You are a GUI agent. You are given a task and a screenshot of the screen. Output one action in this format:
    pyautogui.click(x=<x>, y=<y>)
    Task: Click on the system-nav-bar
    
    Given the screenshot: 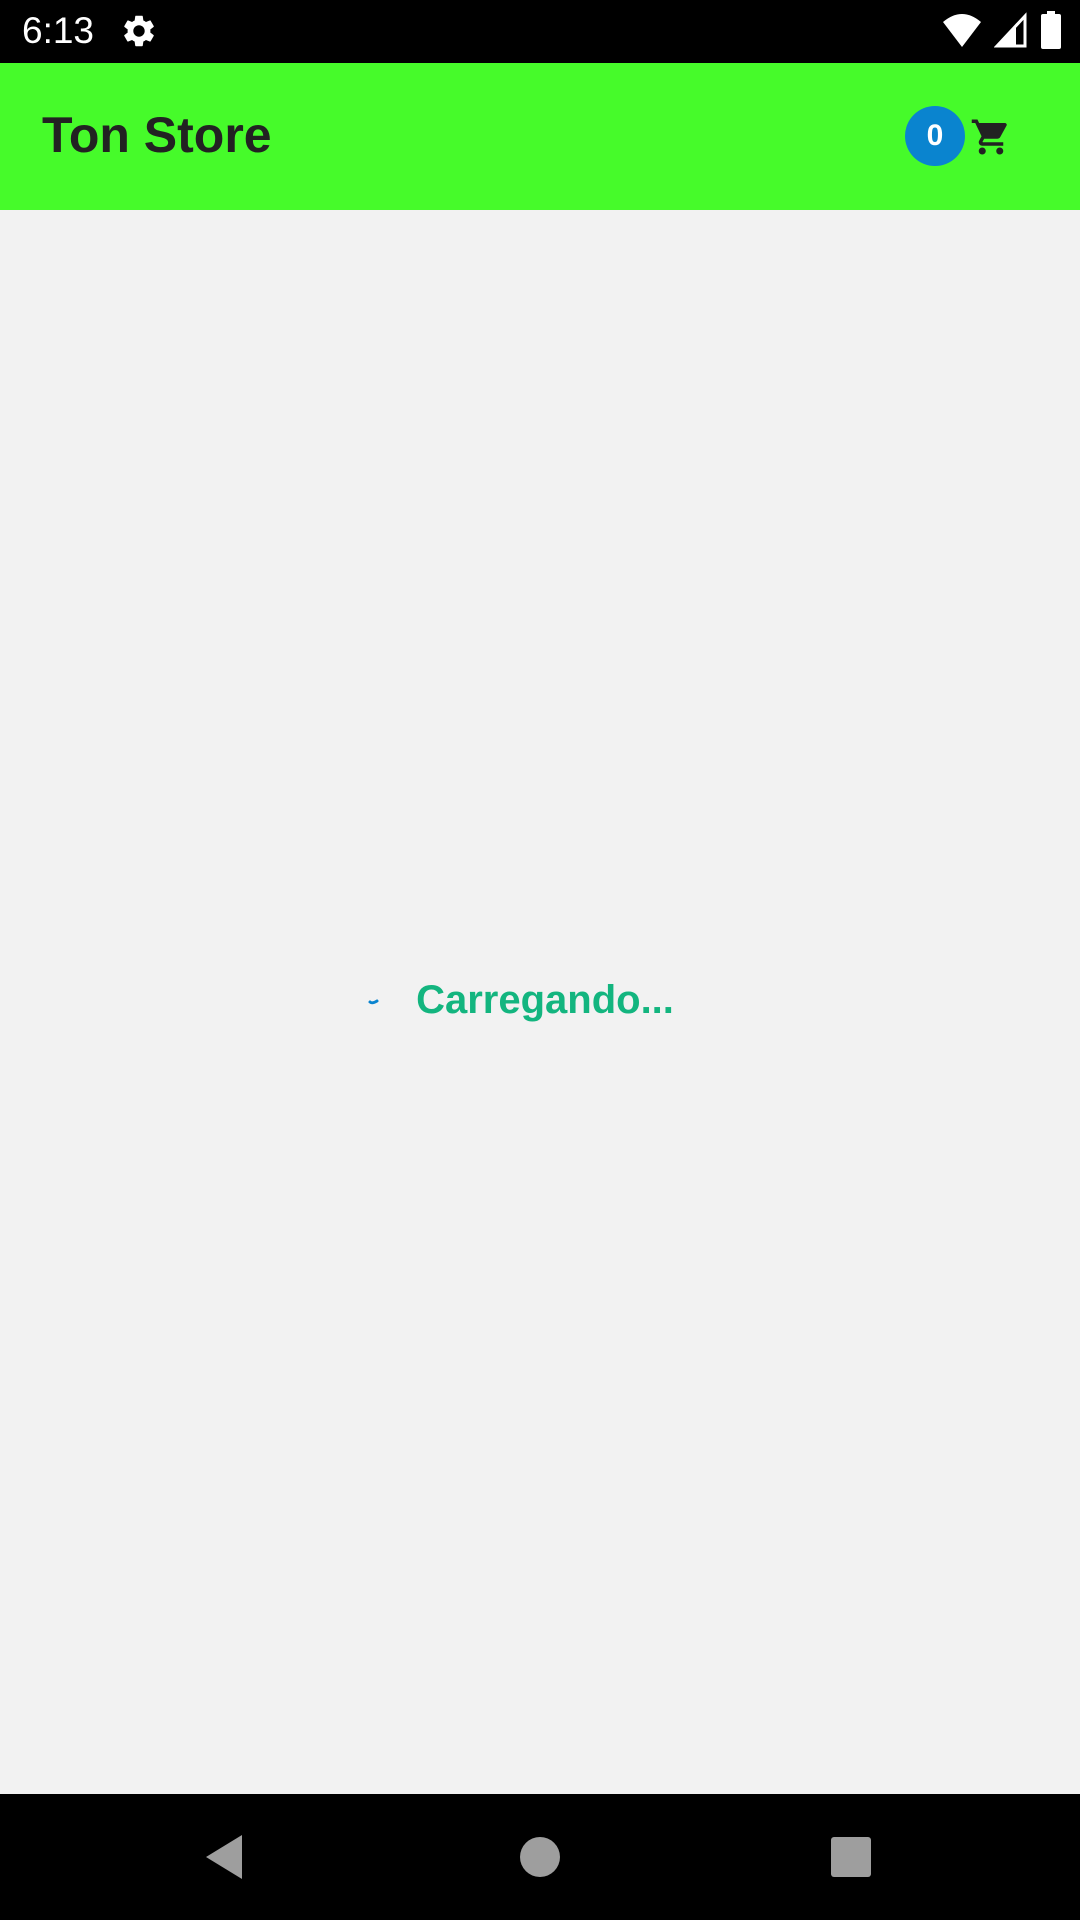 What is the action you would take?
    pyautogui.click(x=540, y=1857)
    